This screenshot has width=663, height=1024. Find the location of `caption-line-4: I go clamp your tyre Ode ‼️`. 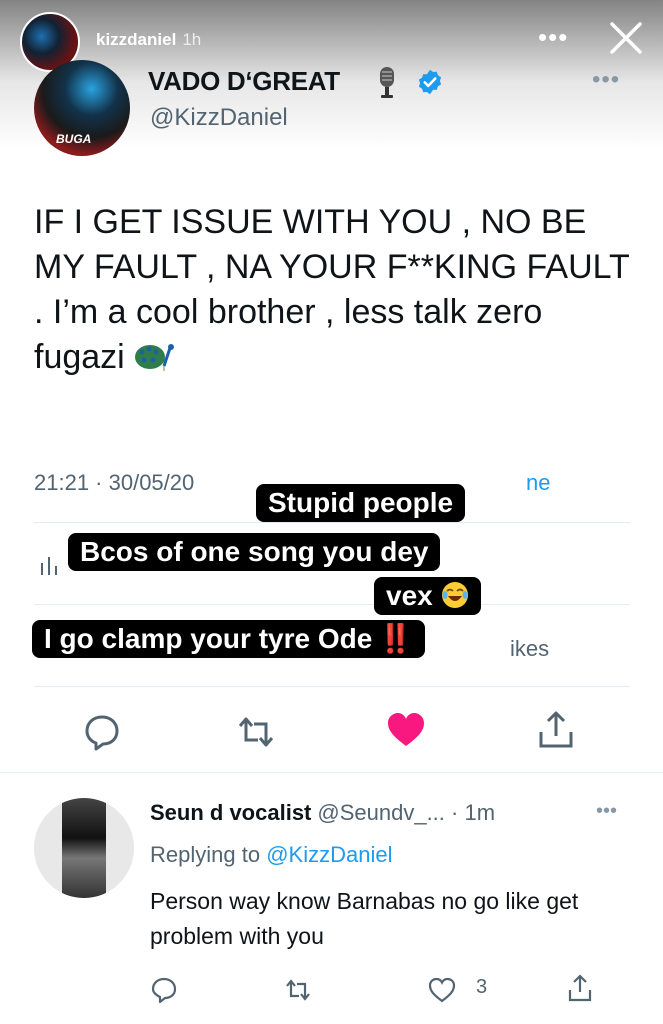

caption-line-4: I go clamp your tyre Ode ‼️ is located at coordinates (229, 639).